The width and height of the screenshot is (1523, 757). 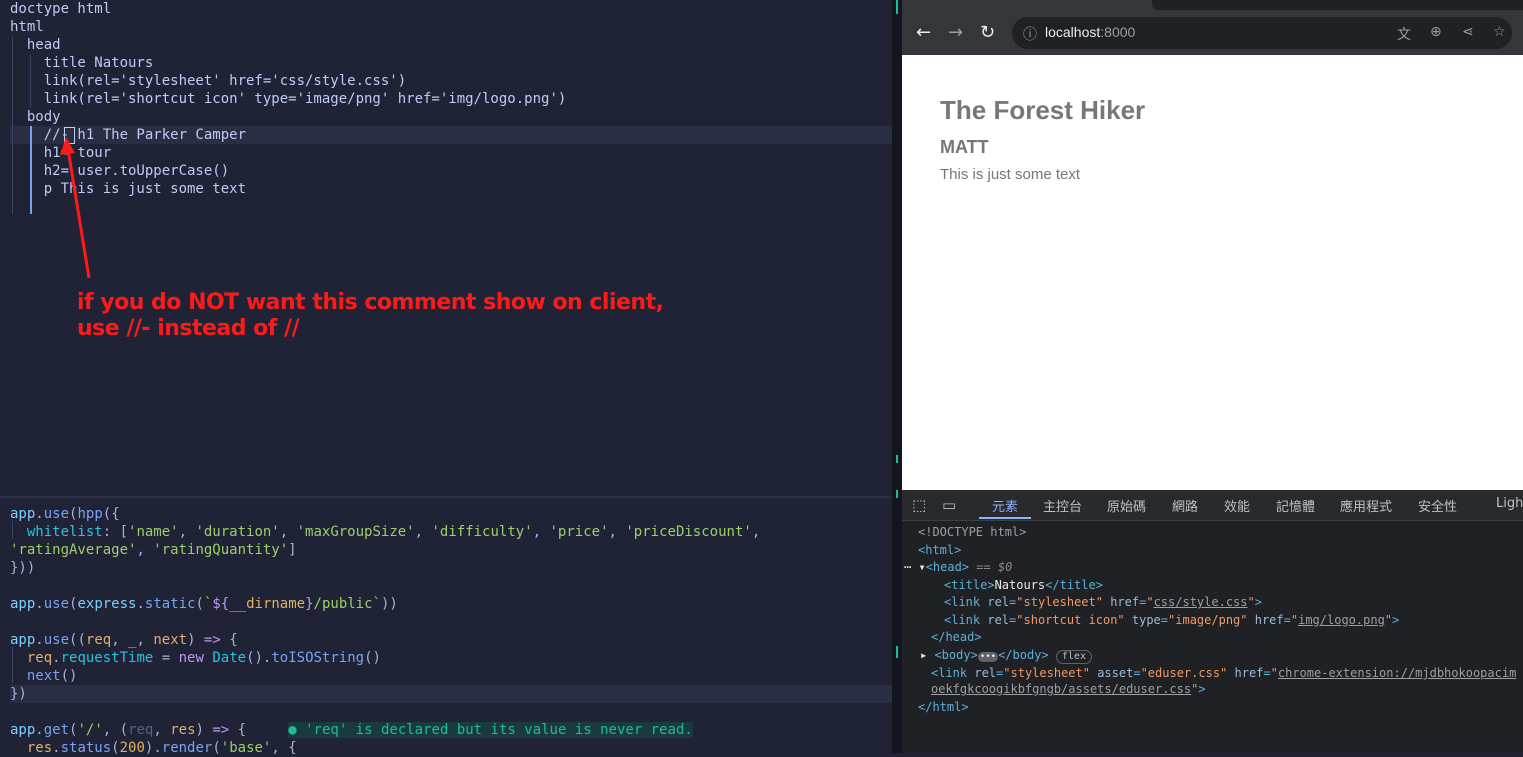 What do you see at coordinates (1509, 503) in the screenshot?
I see `tab-lighthouse: Ligh` at bounding box center [1509, 503].